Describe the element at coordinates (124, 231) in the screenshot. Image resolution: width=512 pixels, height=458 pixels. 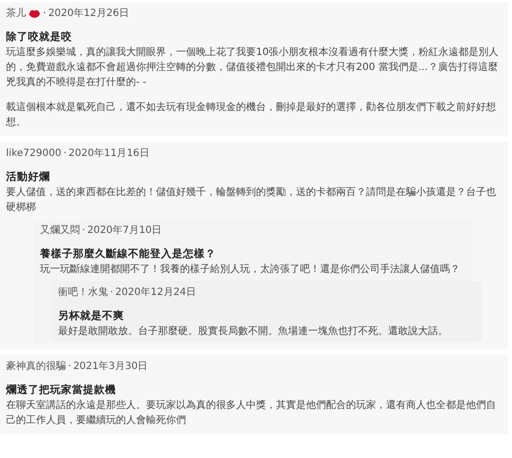
I see `review-date: 2020年7月10日` at that location.